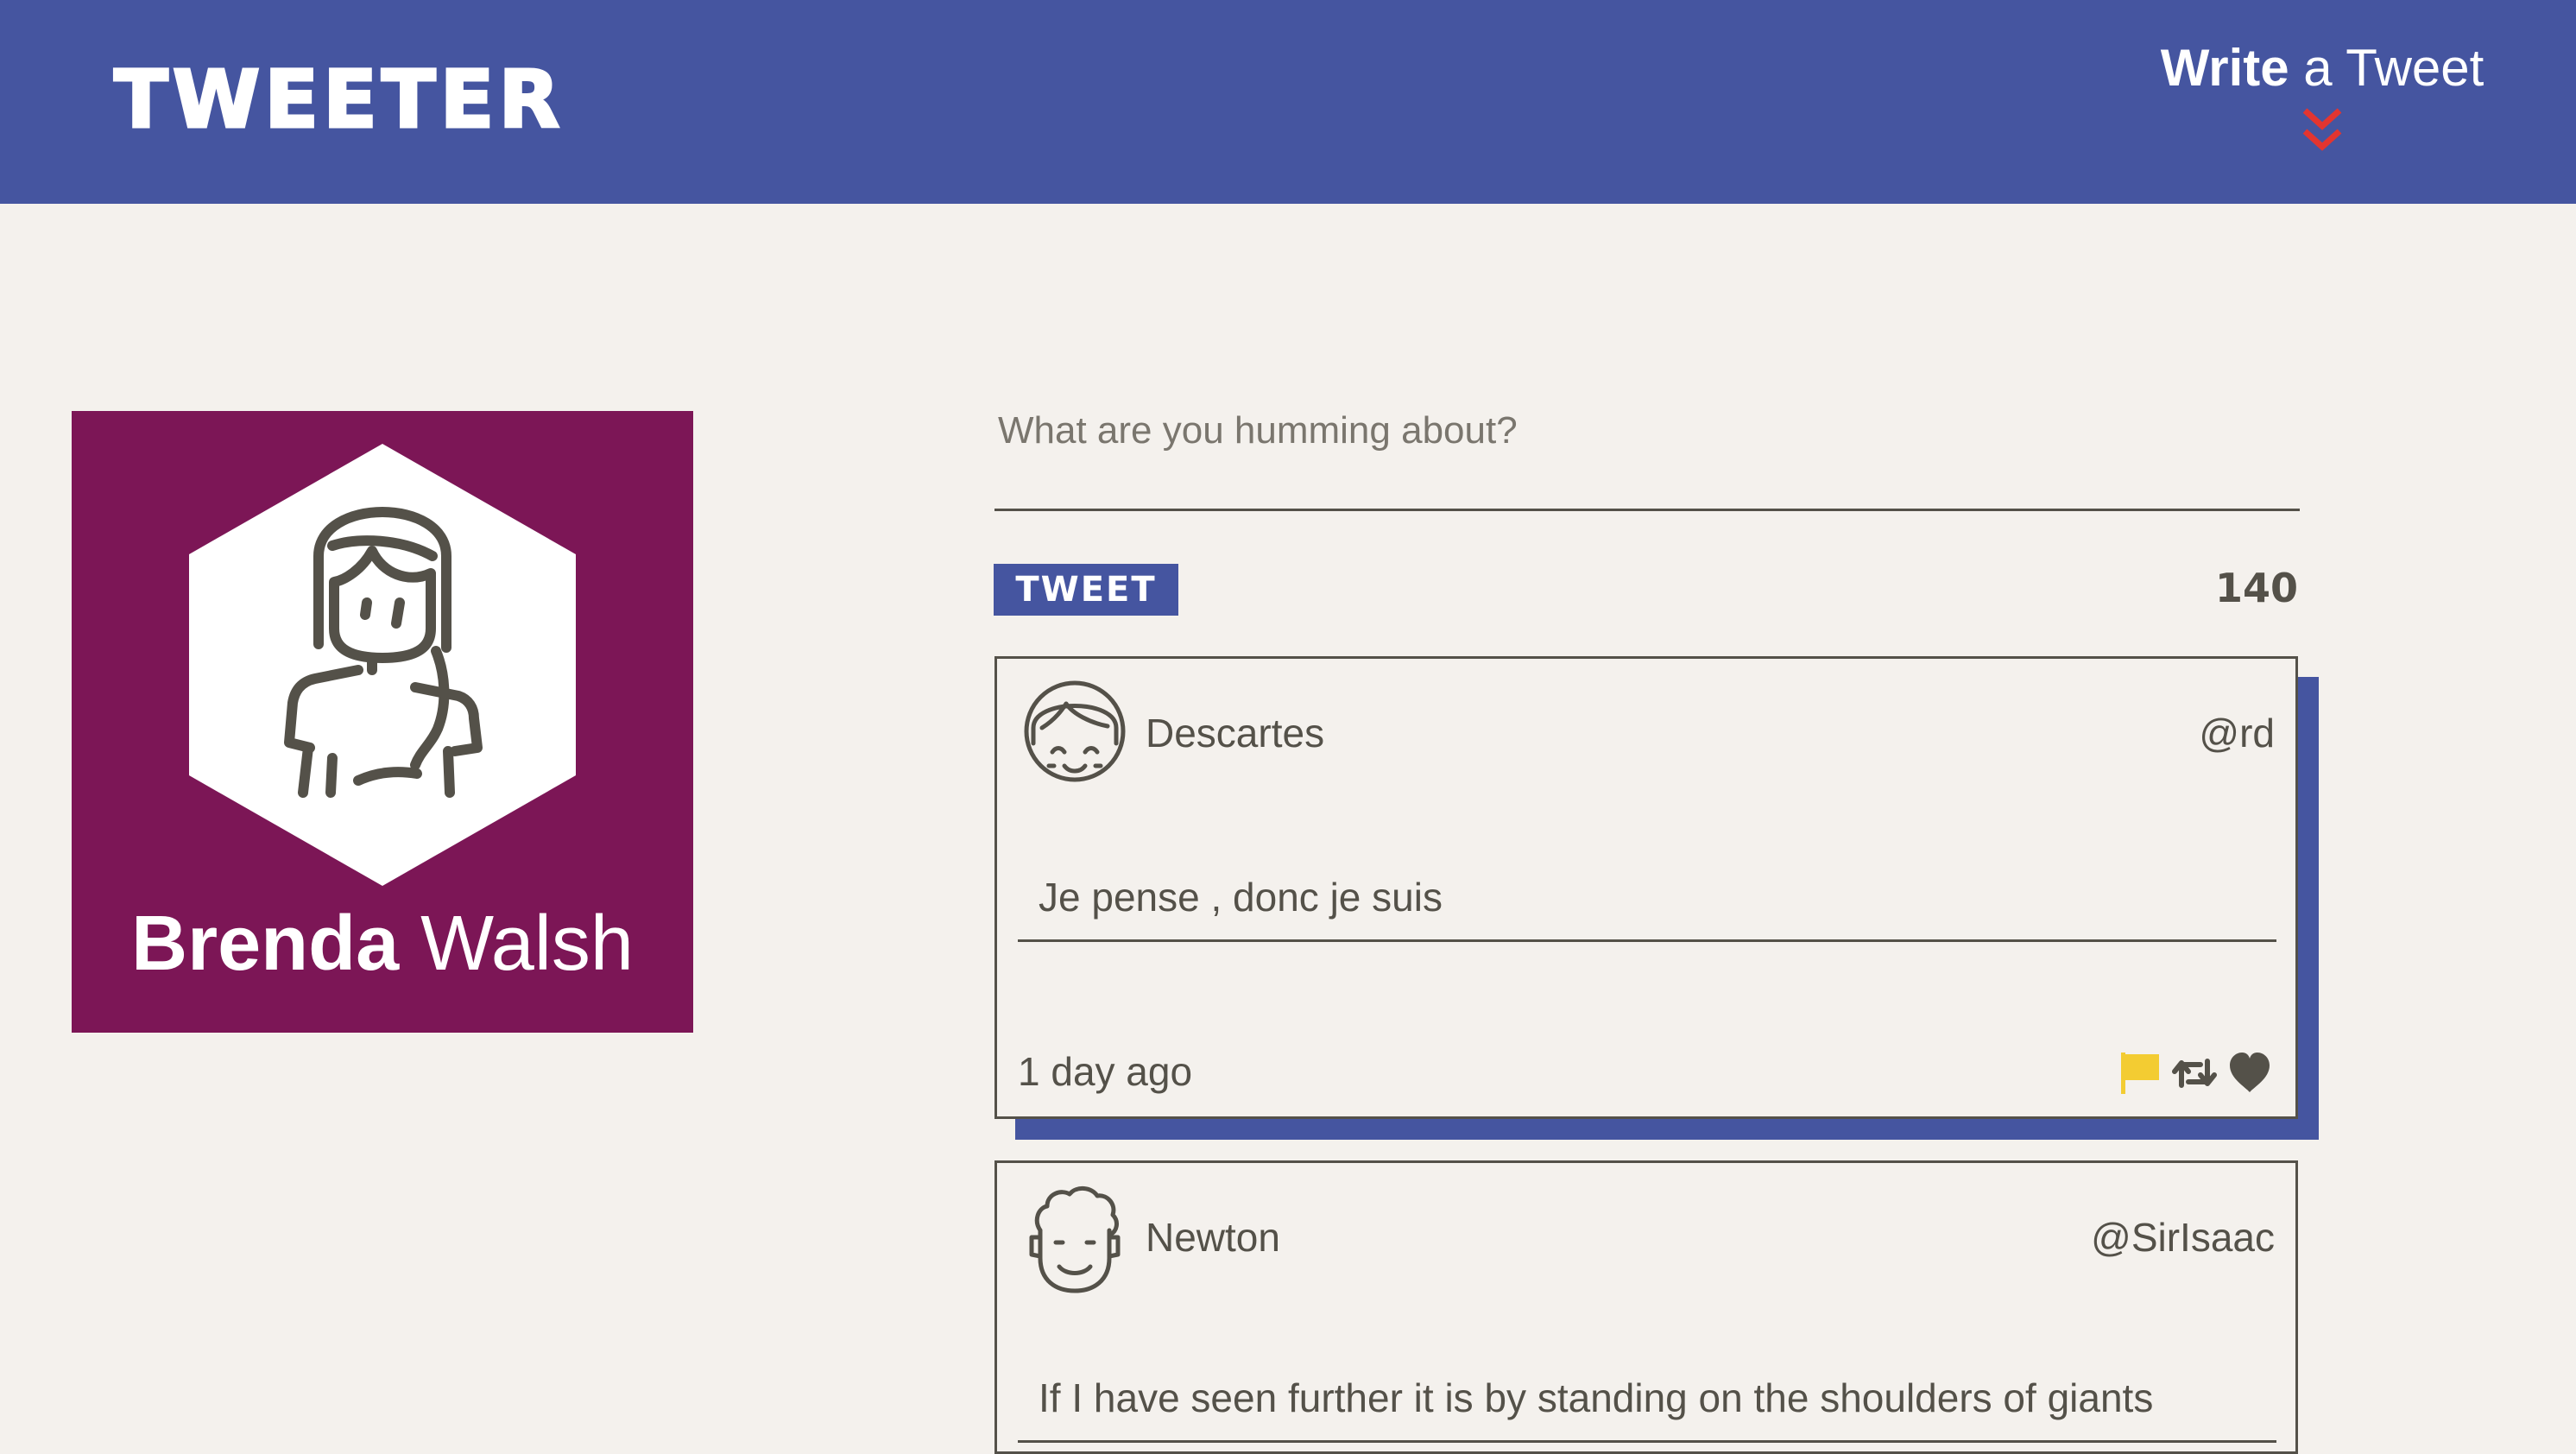 Image resolution: width=2576 pixels, height=1454 pixels. What do you see at coordinates (338, 99) in the screenshot?
I see `app-logo: TWEETER` at bounding box center [338, 99].